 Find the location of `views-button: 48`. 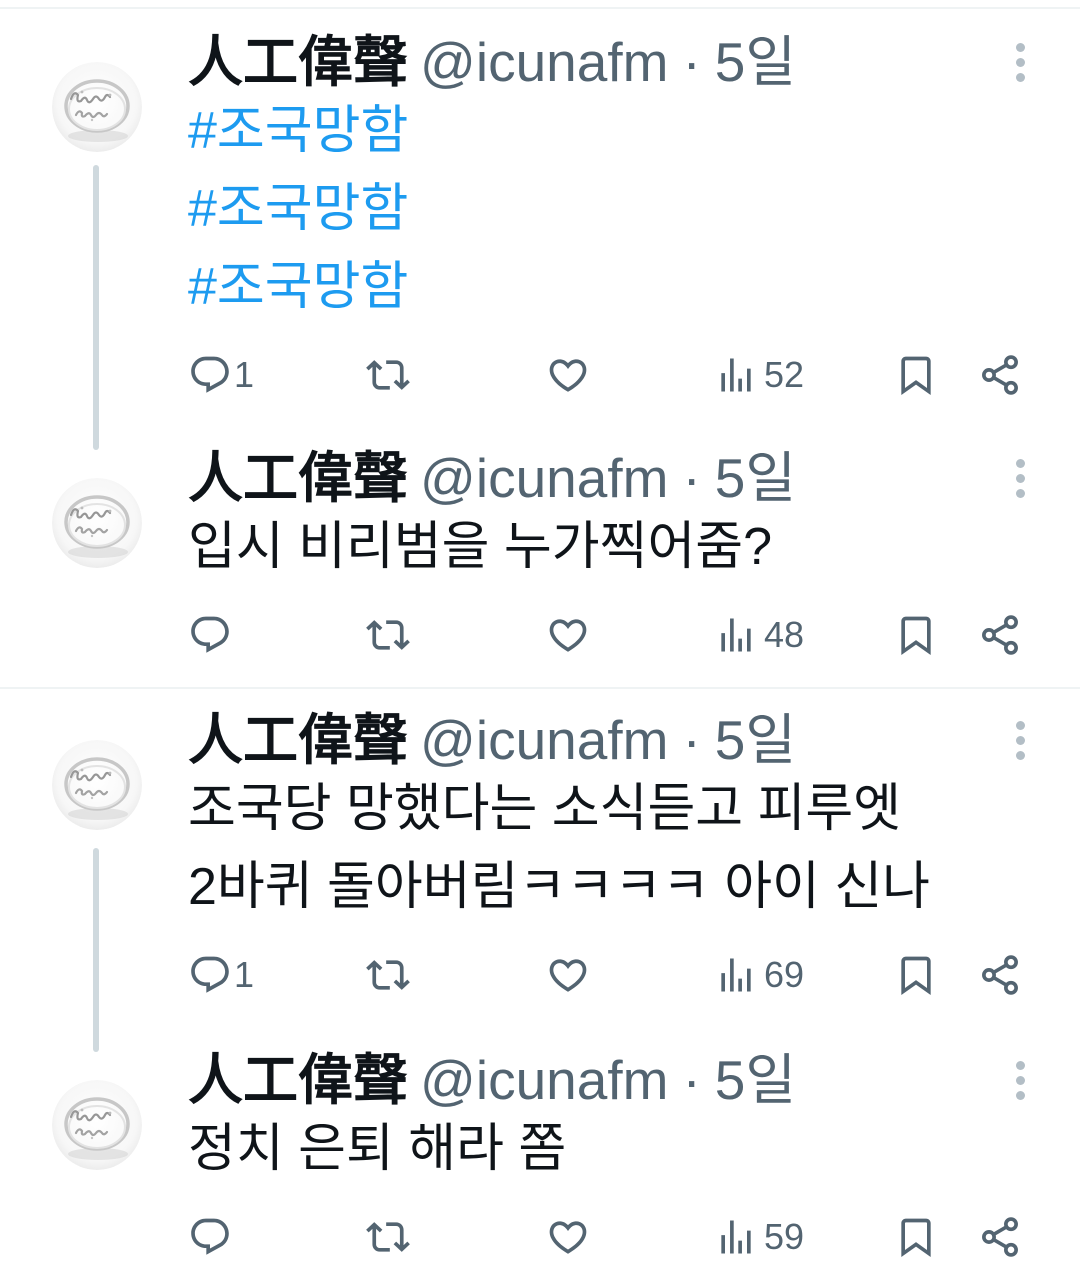

views-button: 48 is located at coordinates (759, 635).